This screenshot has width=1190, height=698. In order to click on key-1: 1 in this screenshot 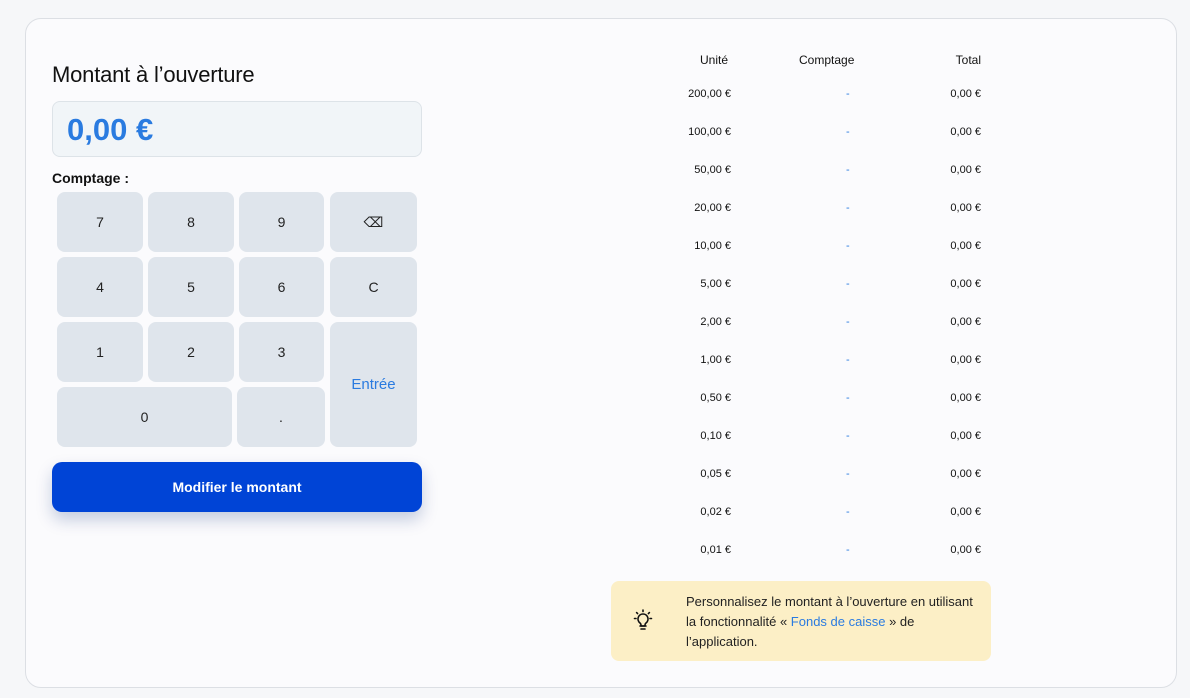, I will do `click(100, 352)`.